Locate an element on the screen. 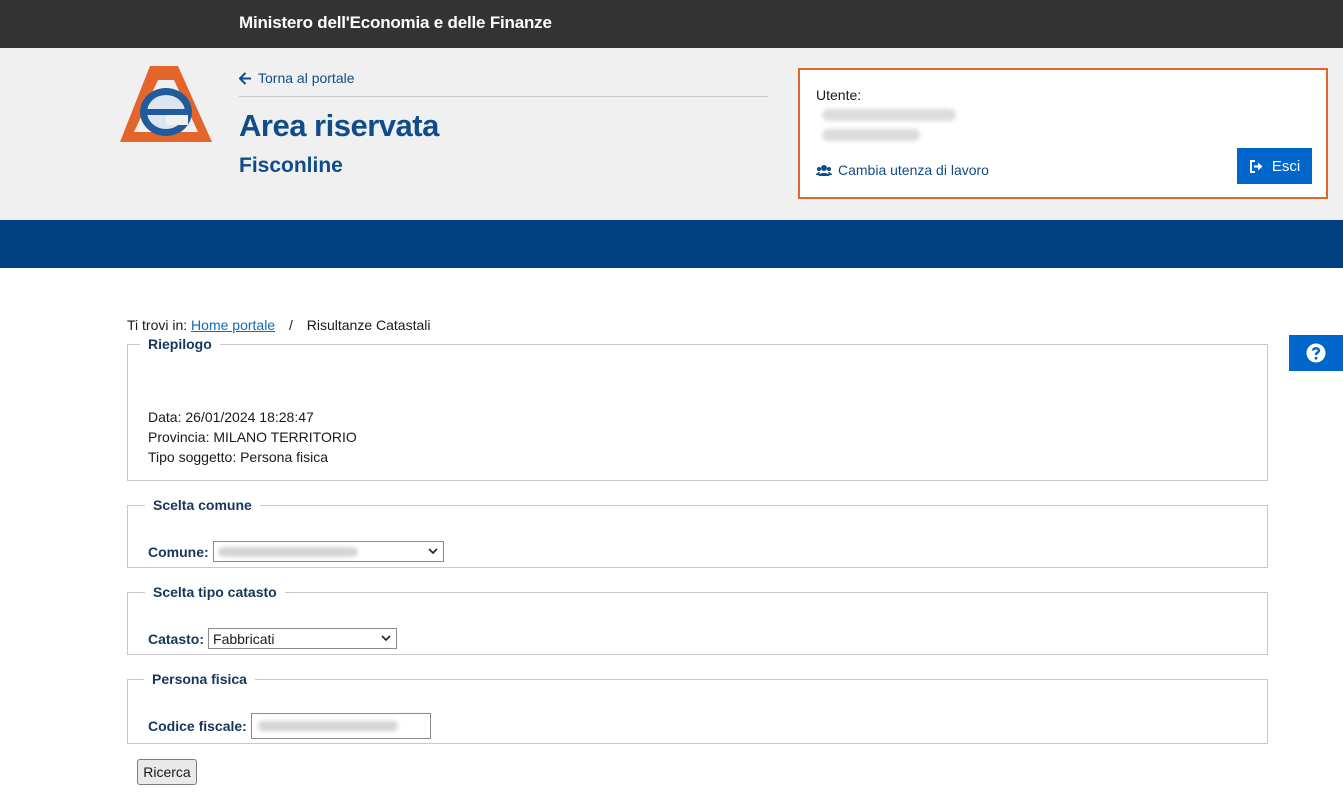 This screenshot has width=1343, height=799. help-button is located at coordinates (1316, 353).